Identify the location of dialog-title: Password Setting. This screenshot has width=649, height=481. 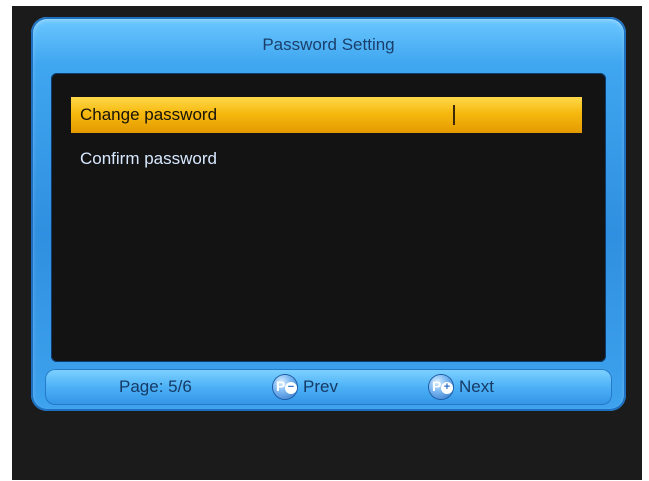
(328, 44).